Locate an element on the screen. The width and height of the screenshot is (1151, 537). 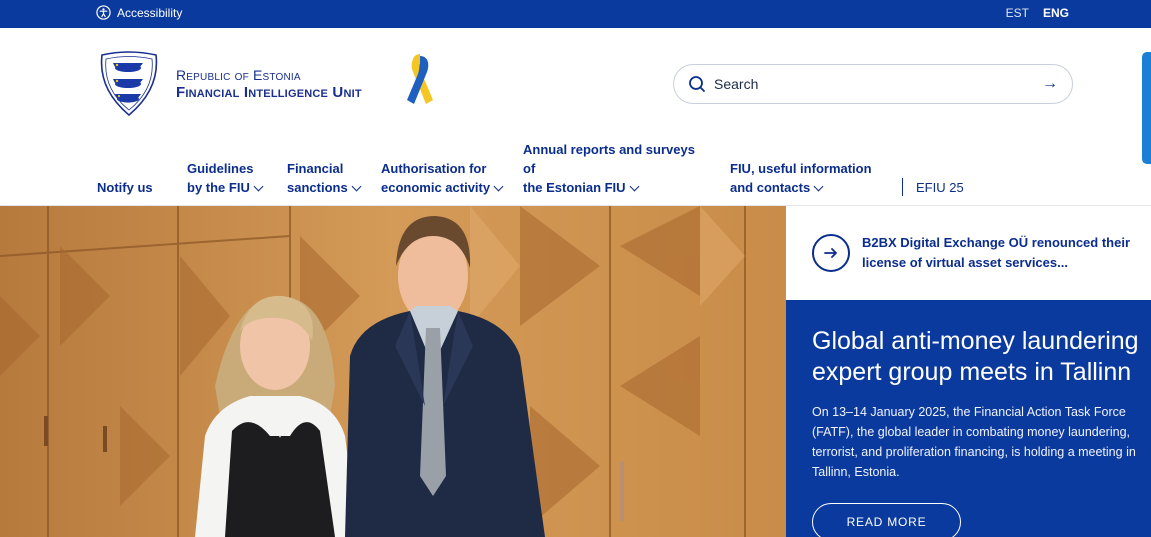
accessibility-link: Accessibility is located at coordinates (139, 12).